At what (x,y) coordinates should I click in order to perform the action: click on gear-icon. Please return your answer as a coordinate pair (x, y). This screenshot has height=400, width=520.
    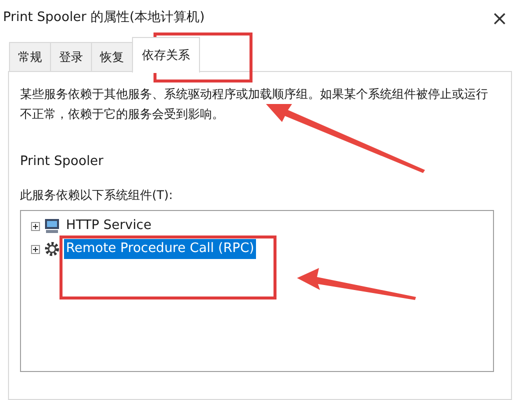
    Looking at the image, I should click on (52, 249).